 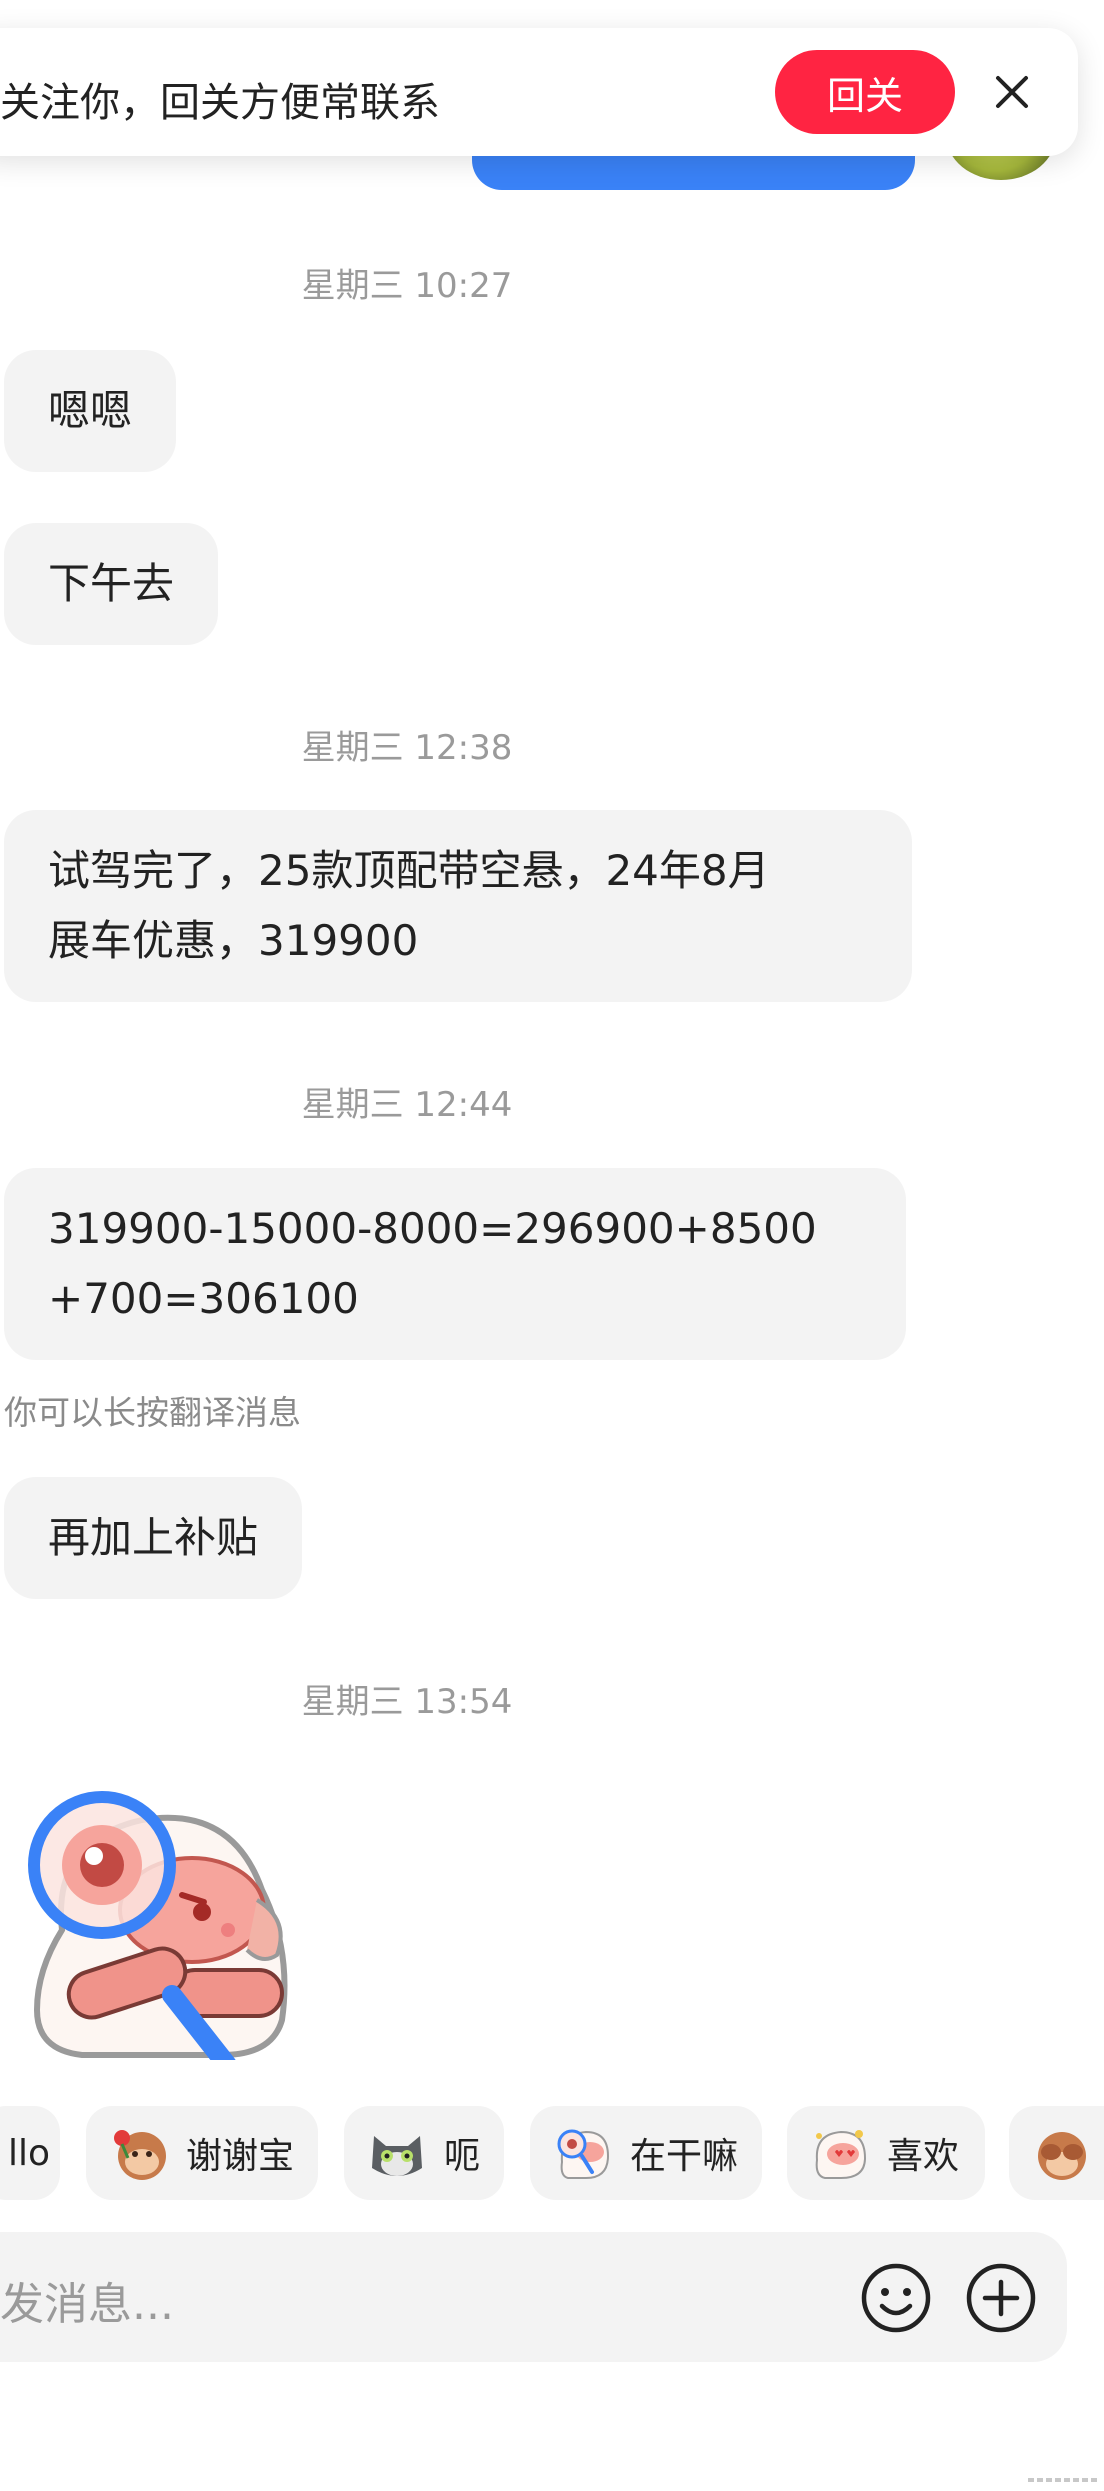 I want to click on quick-reply-chip: llo, so click(x=30, y=2153).